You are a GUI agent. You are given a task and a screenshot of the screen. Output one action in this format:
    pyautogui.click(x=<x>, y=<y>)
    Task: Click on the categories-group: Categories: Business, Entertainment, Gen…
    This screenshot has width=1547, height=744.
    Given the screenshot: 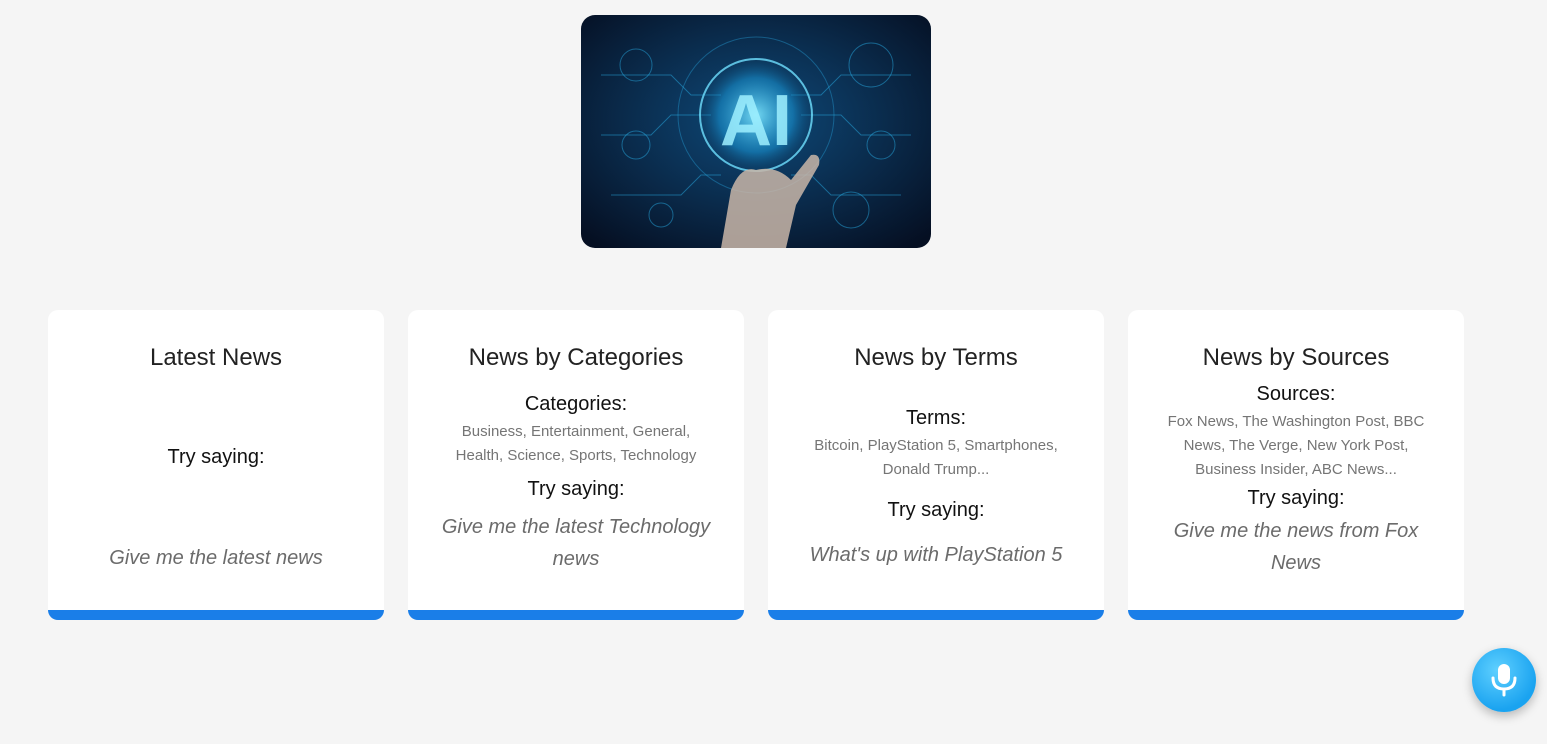 What is the action you would take?
    pyautogui.click(x=576, y=430)
    